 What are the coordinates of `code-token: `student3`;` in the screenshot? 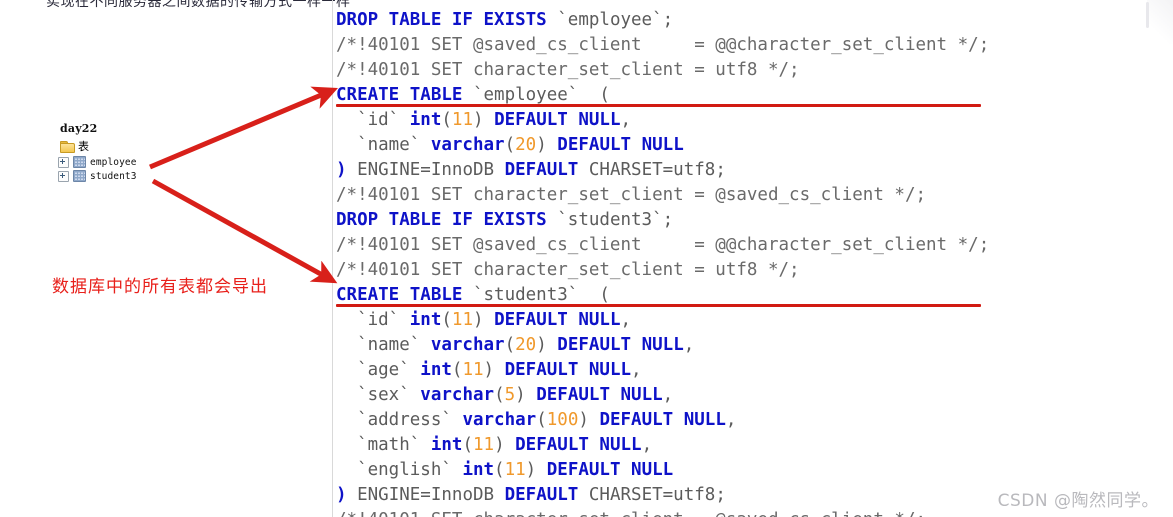 It's located at (615, 220).